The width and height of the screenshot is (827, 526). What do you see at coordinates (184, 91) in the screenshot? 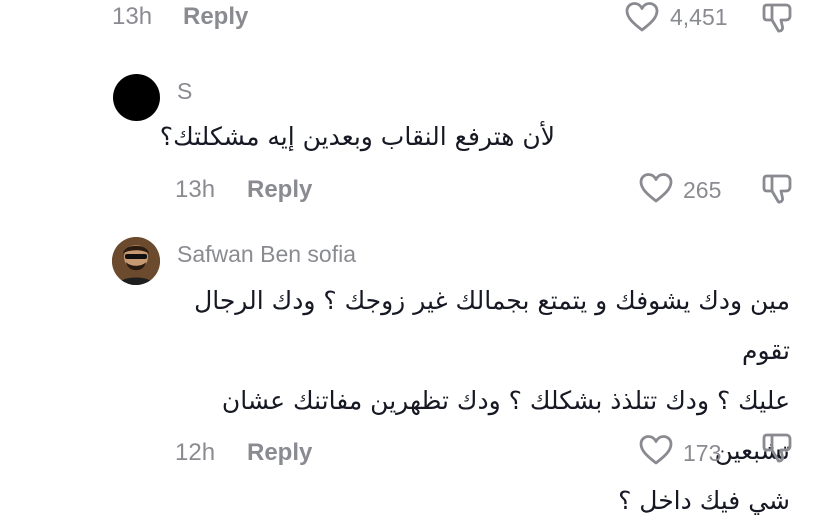
I see `comment-author: S` at bounding box center [184, 91].